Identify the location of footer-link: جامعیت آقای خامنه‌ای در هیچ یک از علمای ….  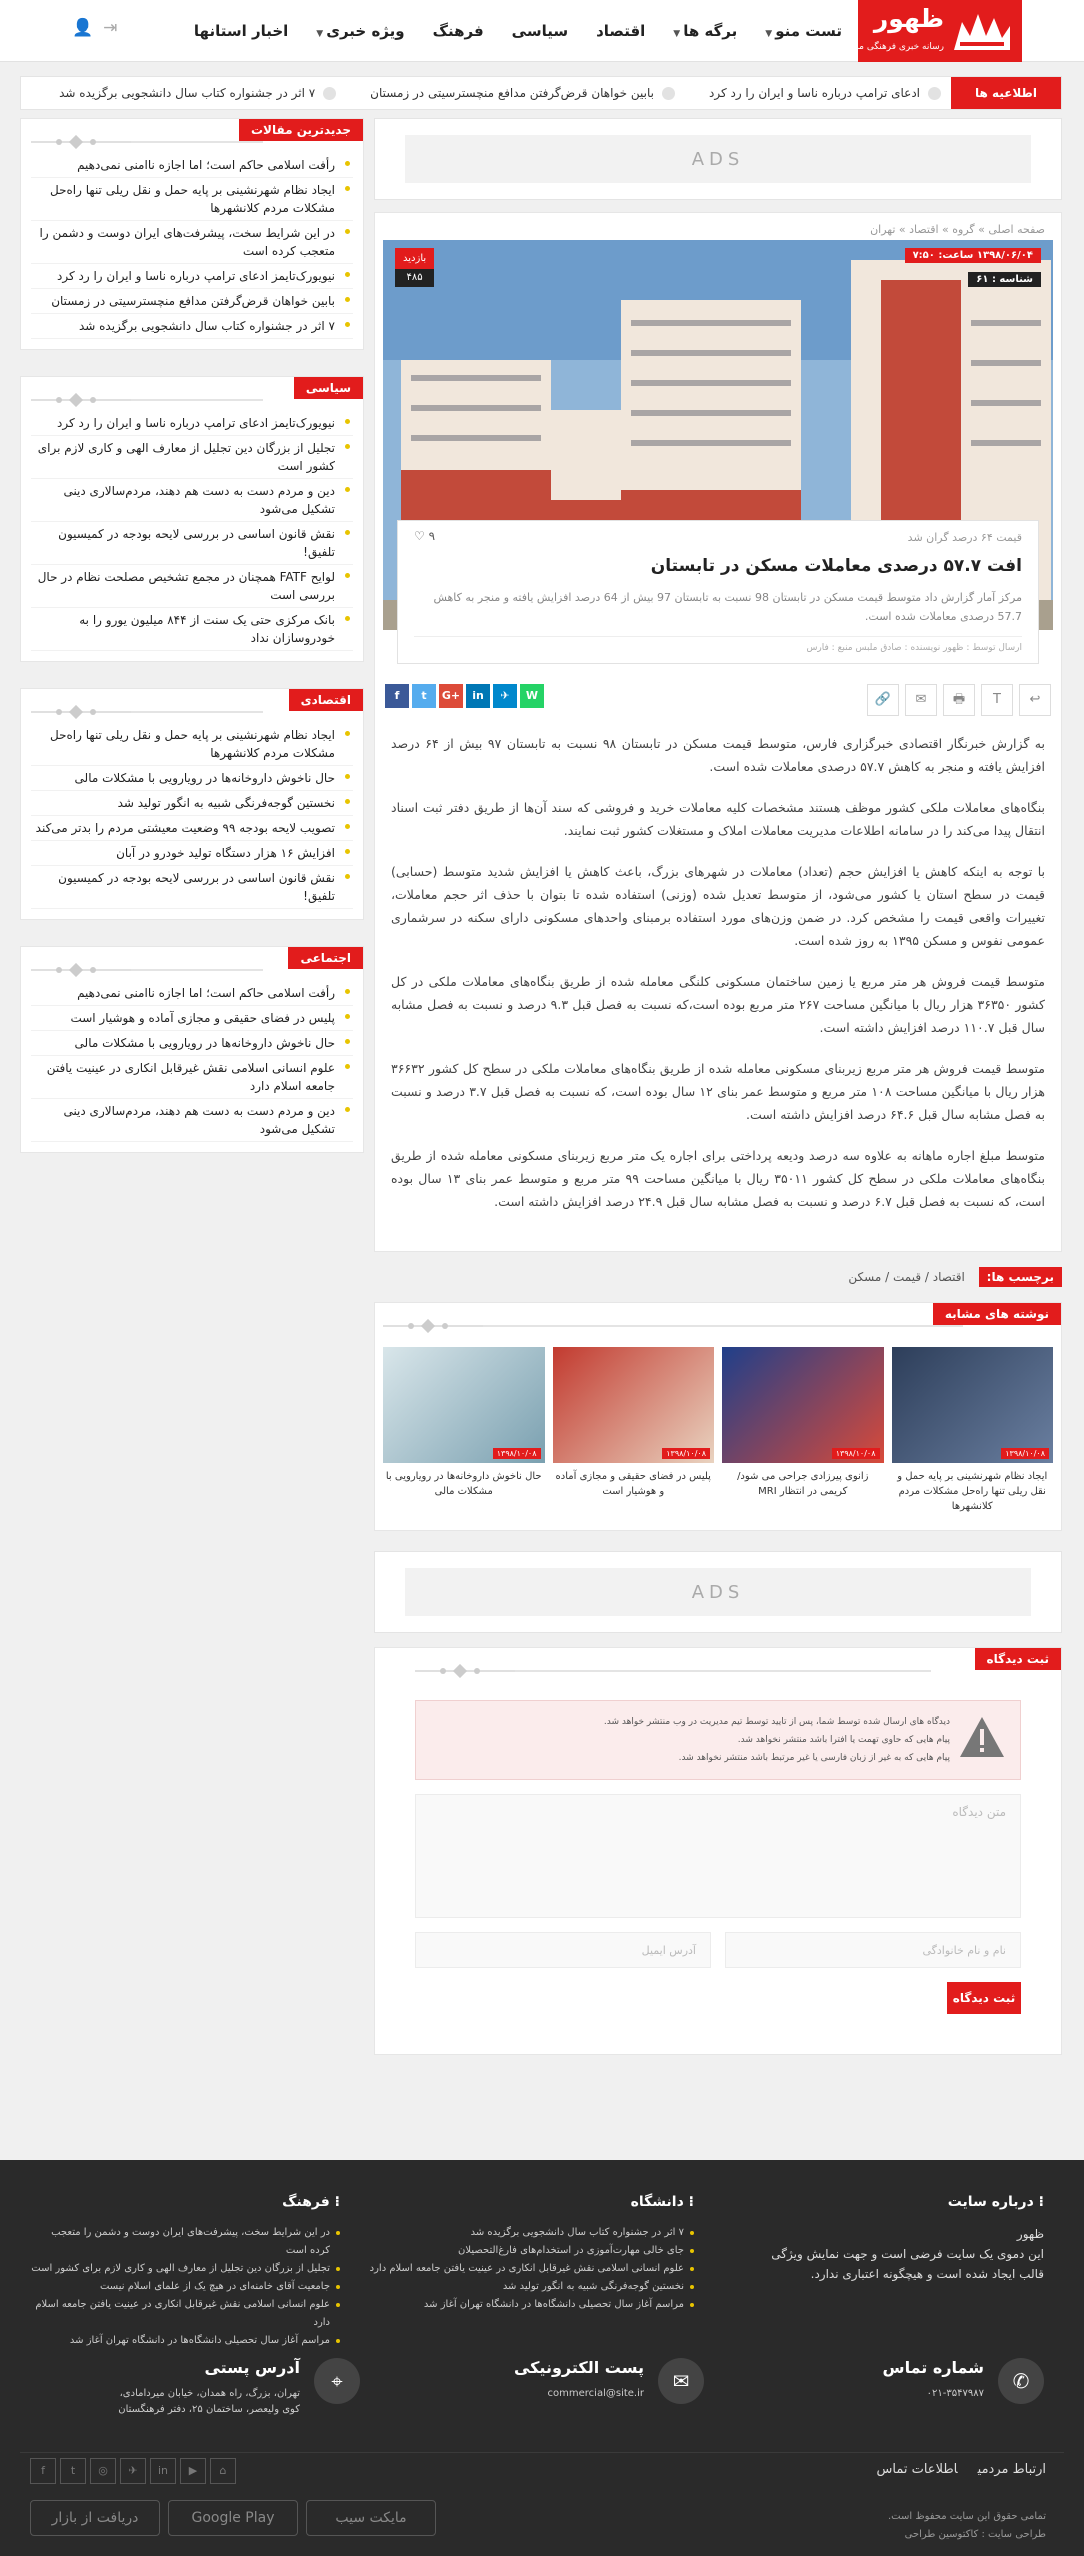
(185, 2287).